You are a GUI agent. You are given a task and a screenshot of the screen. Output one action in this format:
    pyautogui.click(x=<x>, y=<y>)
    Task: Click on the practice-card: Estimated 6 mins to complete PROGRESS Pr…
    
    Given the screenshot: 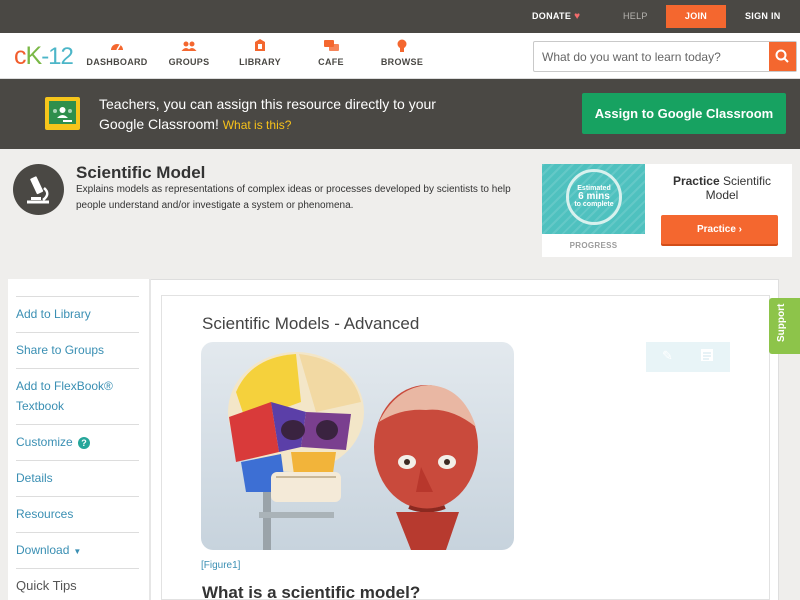 What is the action you would take?
    pyautogui.click(x=667, y=210)
    